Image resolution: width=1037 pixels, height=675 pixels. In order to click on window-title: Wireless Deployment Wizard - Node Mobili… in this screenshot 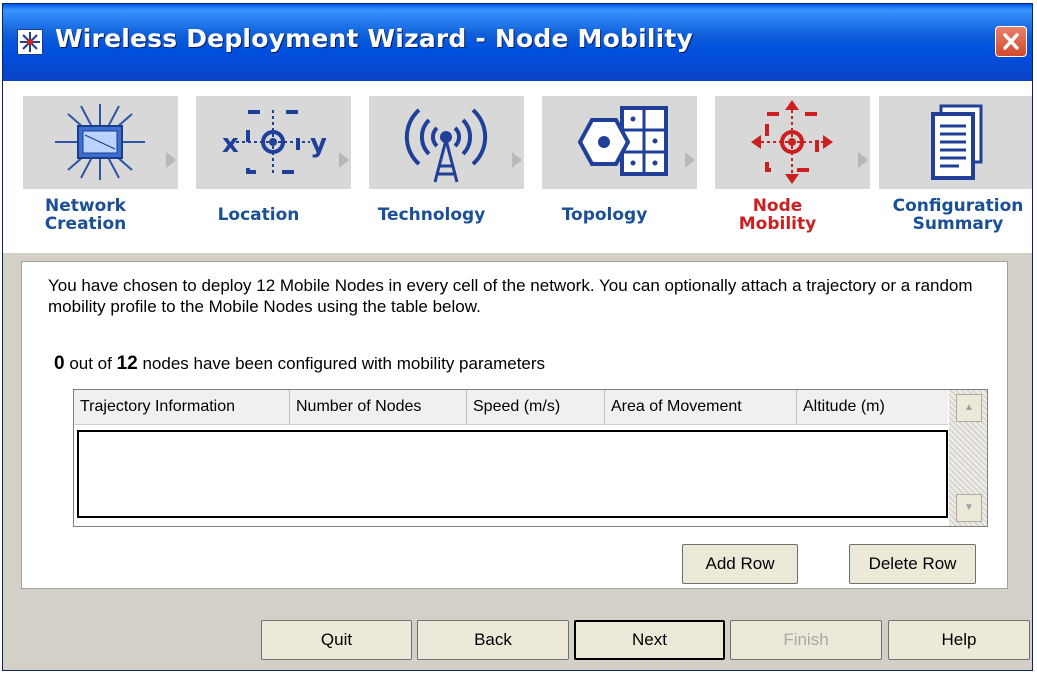, I will do `click(374, 38)`.